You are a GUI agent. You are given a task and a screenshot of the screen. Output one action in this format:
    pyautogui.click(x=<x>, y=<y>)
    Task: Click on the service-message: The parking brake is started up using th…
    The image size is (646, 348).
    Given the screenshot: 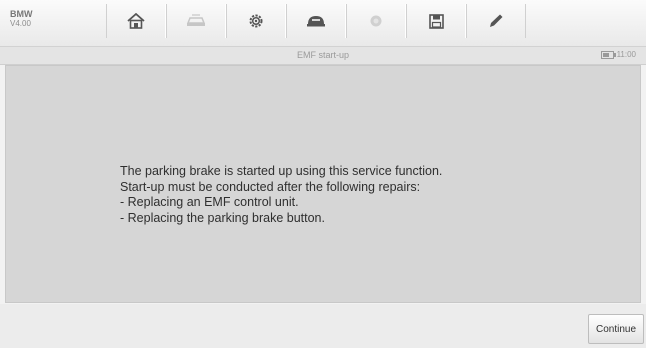 What is the action you would take?
    pyautogui.click(x=281, y=195)
    